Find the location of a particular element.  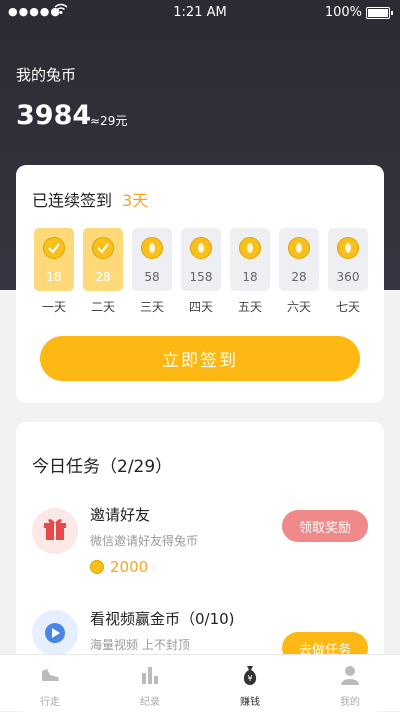

tab-earn: ¥ 赚钱 is located at coordinates (250, 683).